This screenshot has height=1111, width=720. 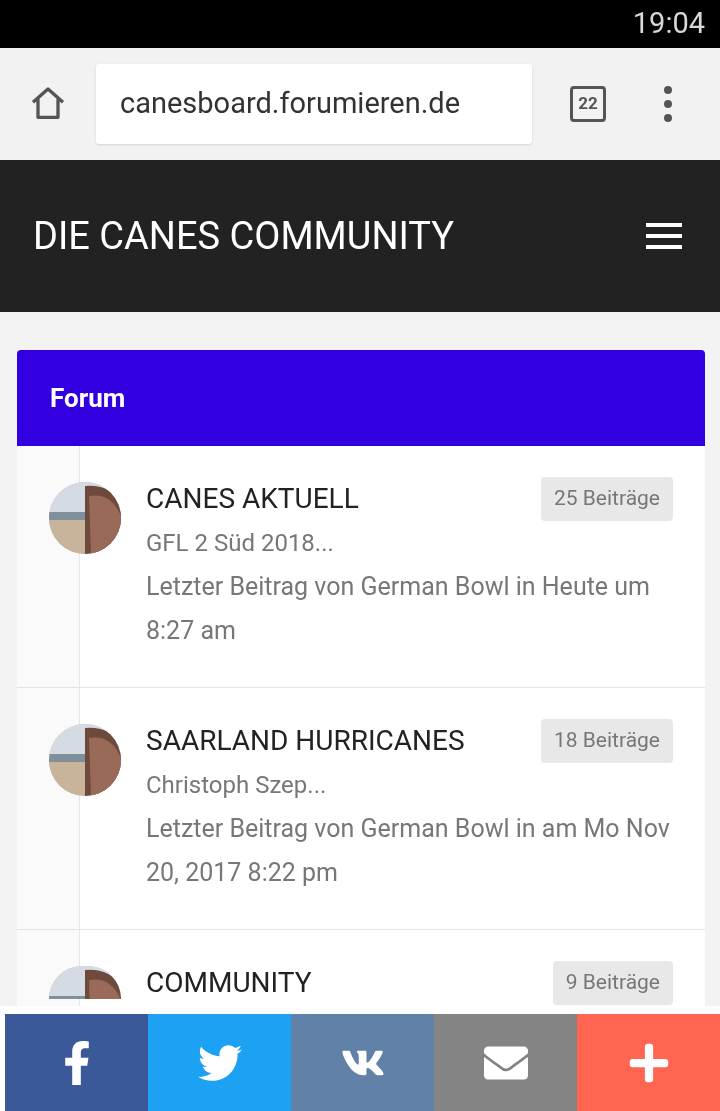 I want to click on more-options-icon, so click(x=668, y=104).